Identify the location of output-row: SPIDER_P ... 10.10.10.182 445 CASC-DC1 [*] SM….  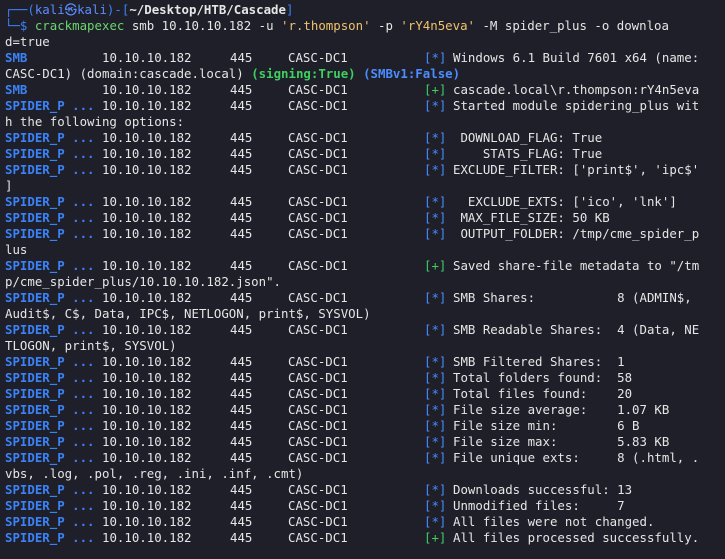
(365, 298).